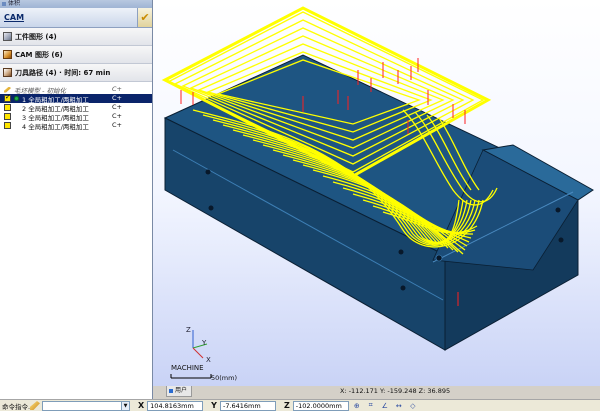 The image size is (600, 411). Describe the element at coordinates (413, 406) in the screenshot. I see `snap-plane-icon: ◇` at that location.